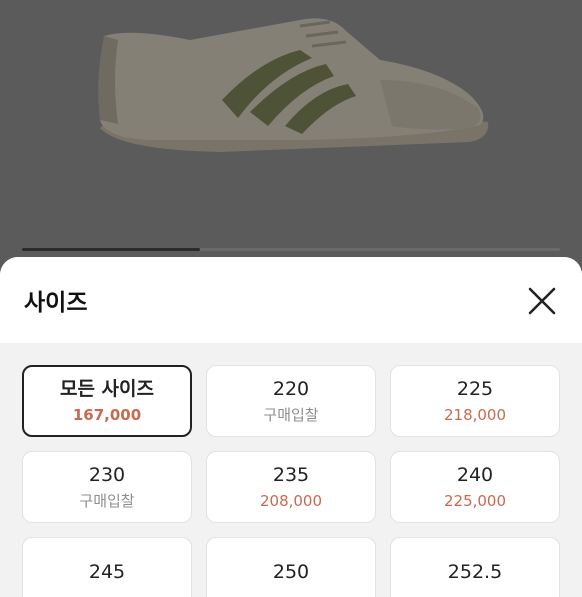  I want to click on size-option-220: 220 구매입찰, so click(291, 401).